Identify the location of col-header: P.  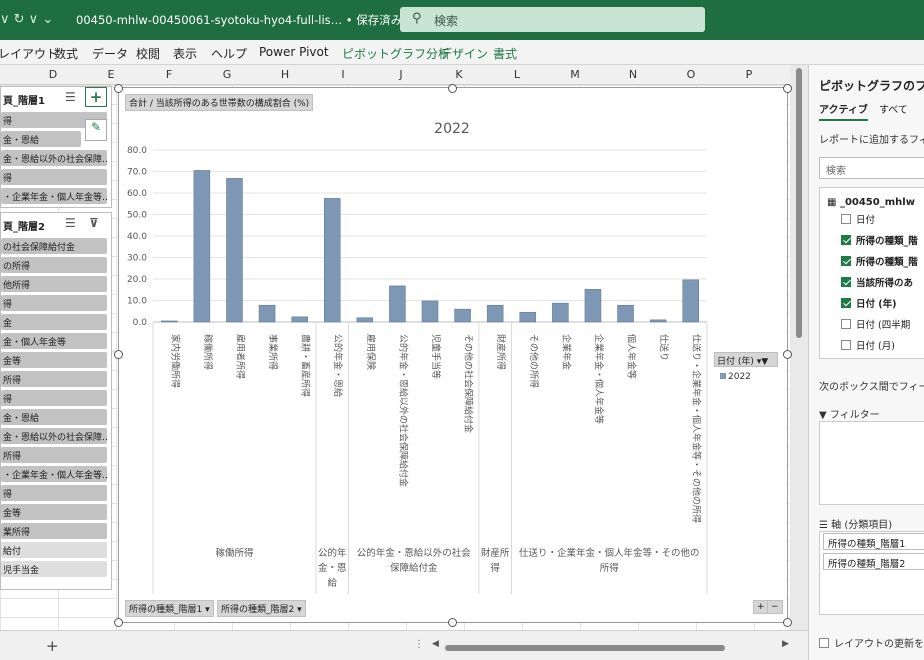
(749, 74).